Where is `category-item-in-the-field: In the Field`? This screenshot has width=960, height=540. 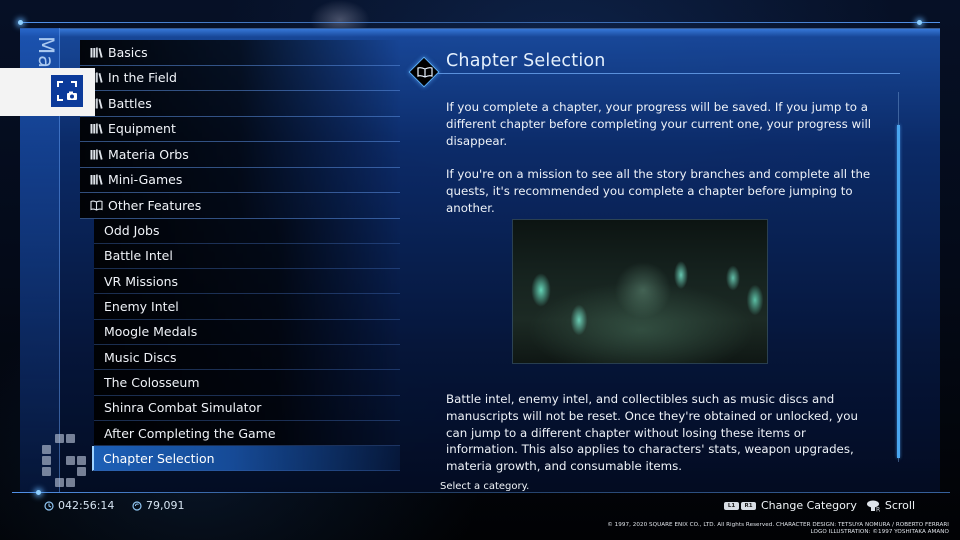
category-item-in-the-field: In the Field is located at coordinates (240, 78).